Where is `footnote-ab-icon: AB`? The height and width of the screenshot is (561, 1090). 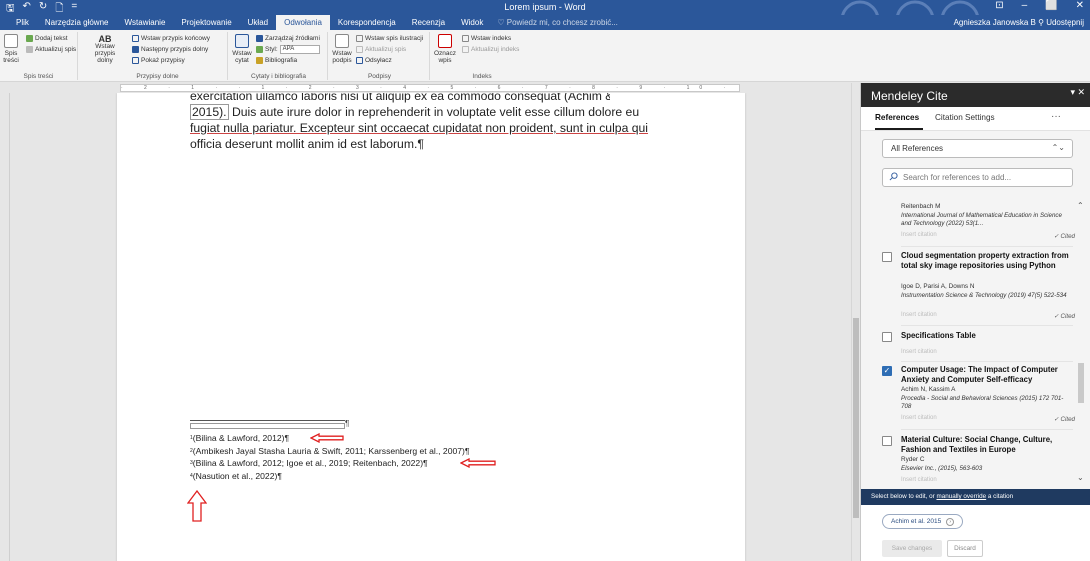
footnote-ab-icon: AB is located at coordinates (105, 39).